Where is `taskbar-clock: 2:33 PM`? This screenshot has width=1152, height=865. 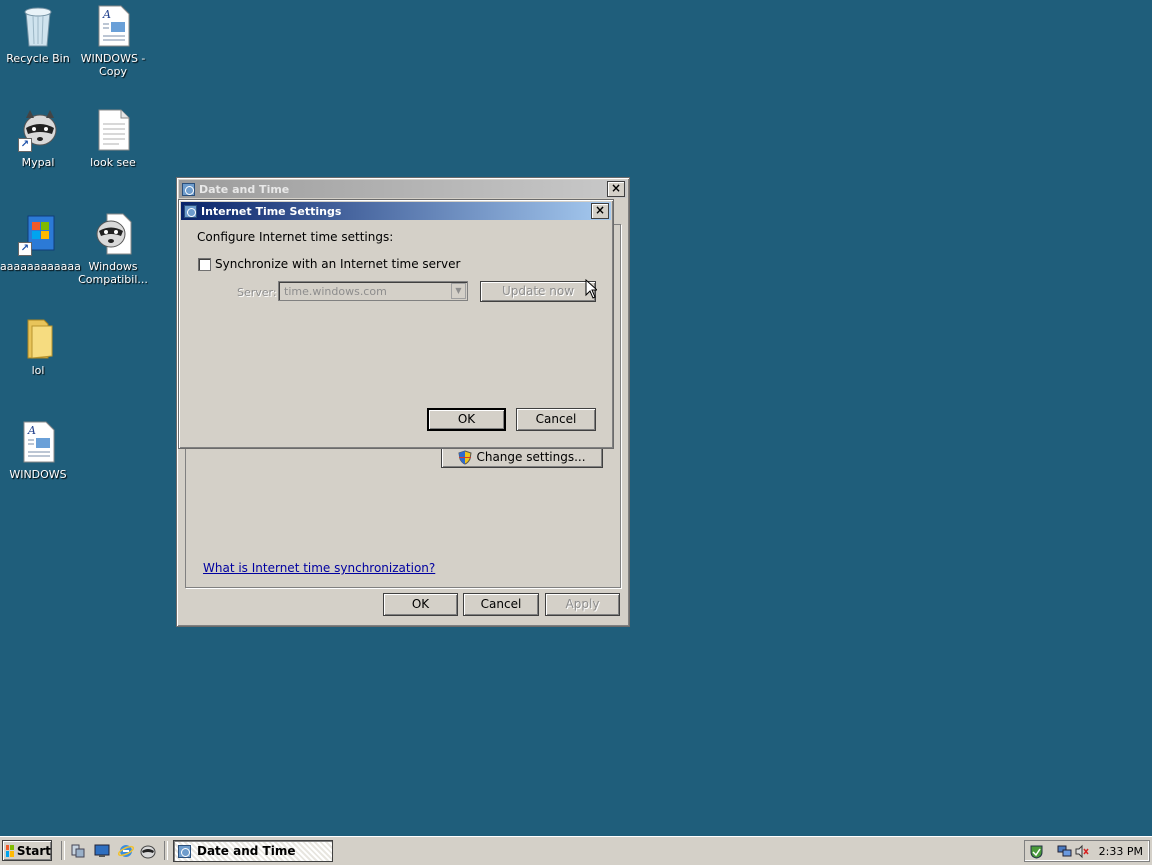
taskbar-clock: 2:33 PM is located at coordinates (1121, 851).